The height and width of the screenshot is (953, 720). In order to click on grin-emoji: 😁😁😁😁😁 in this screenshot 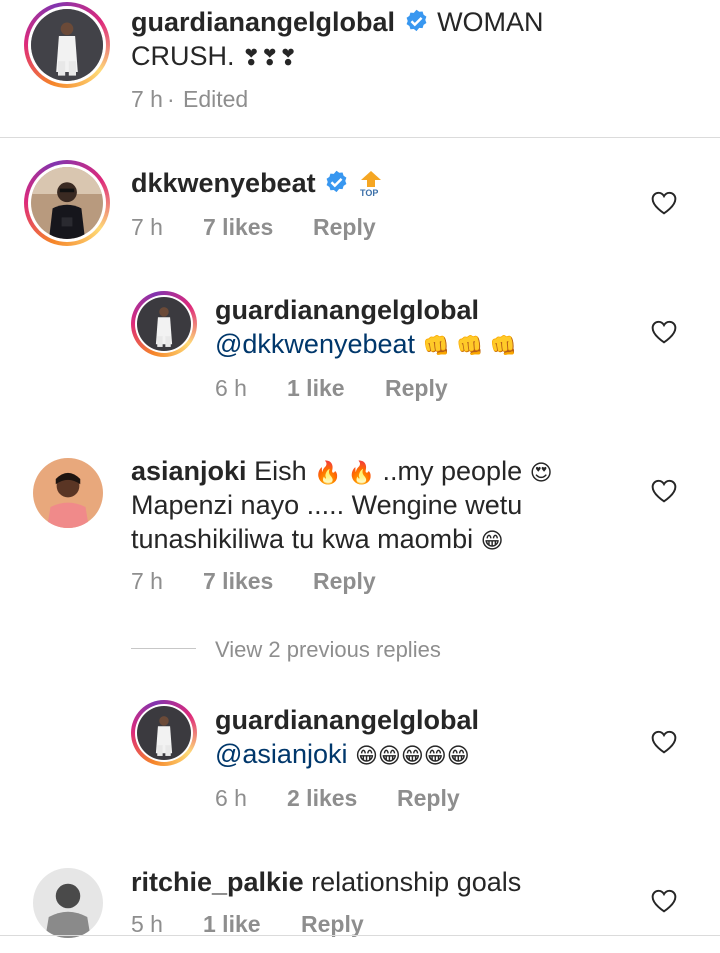, I will do `click(412, 755)`.